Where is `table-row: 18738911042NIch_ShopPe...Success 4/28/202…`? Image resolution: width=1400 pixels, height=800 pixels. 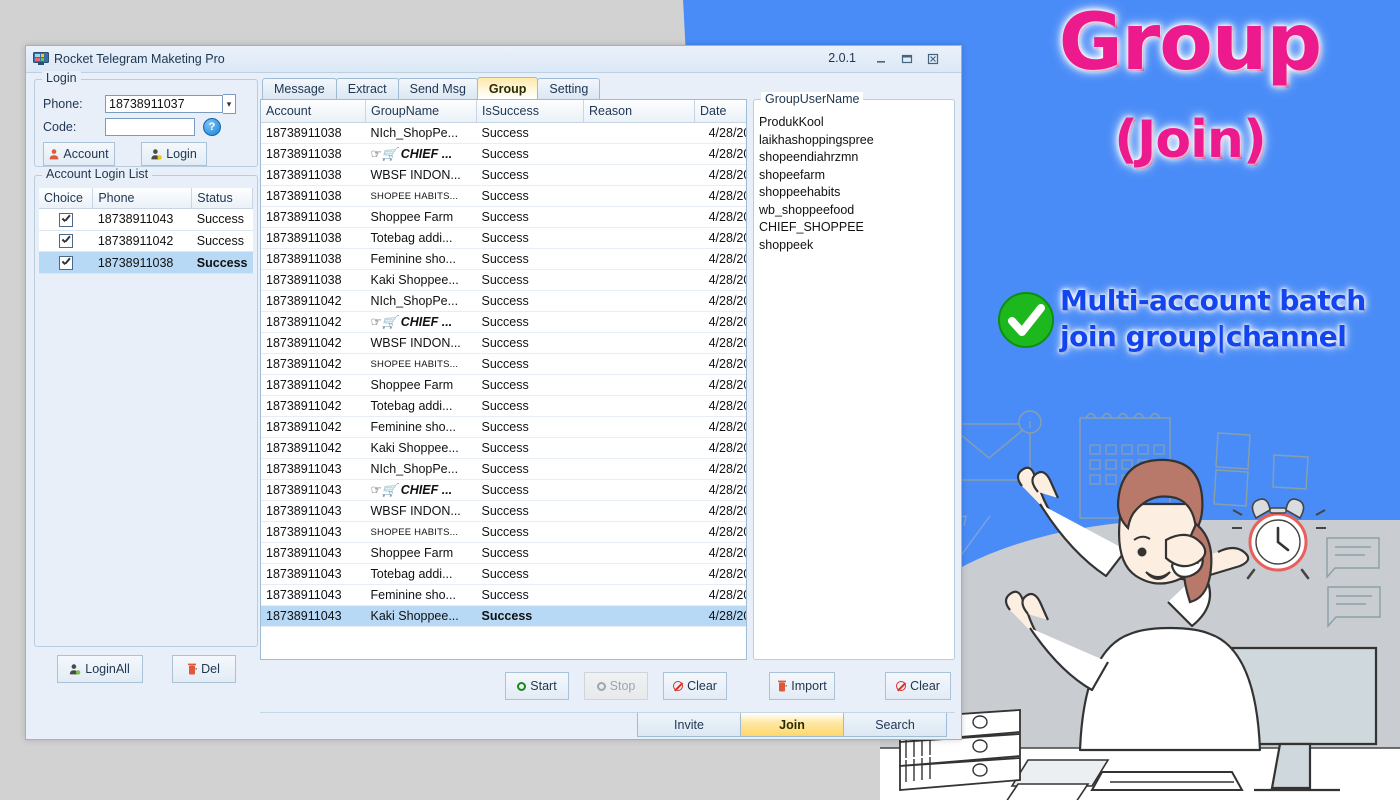
table-row: 18738911042NIch_ShopPe...Success 4/28/202… is located at coordinates (503, 301).